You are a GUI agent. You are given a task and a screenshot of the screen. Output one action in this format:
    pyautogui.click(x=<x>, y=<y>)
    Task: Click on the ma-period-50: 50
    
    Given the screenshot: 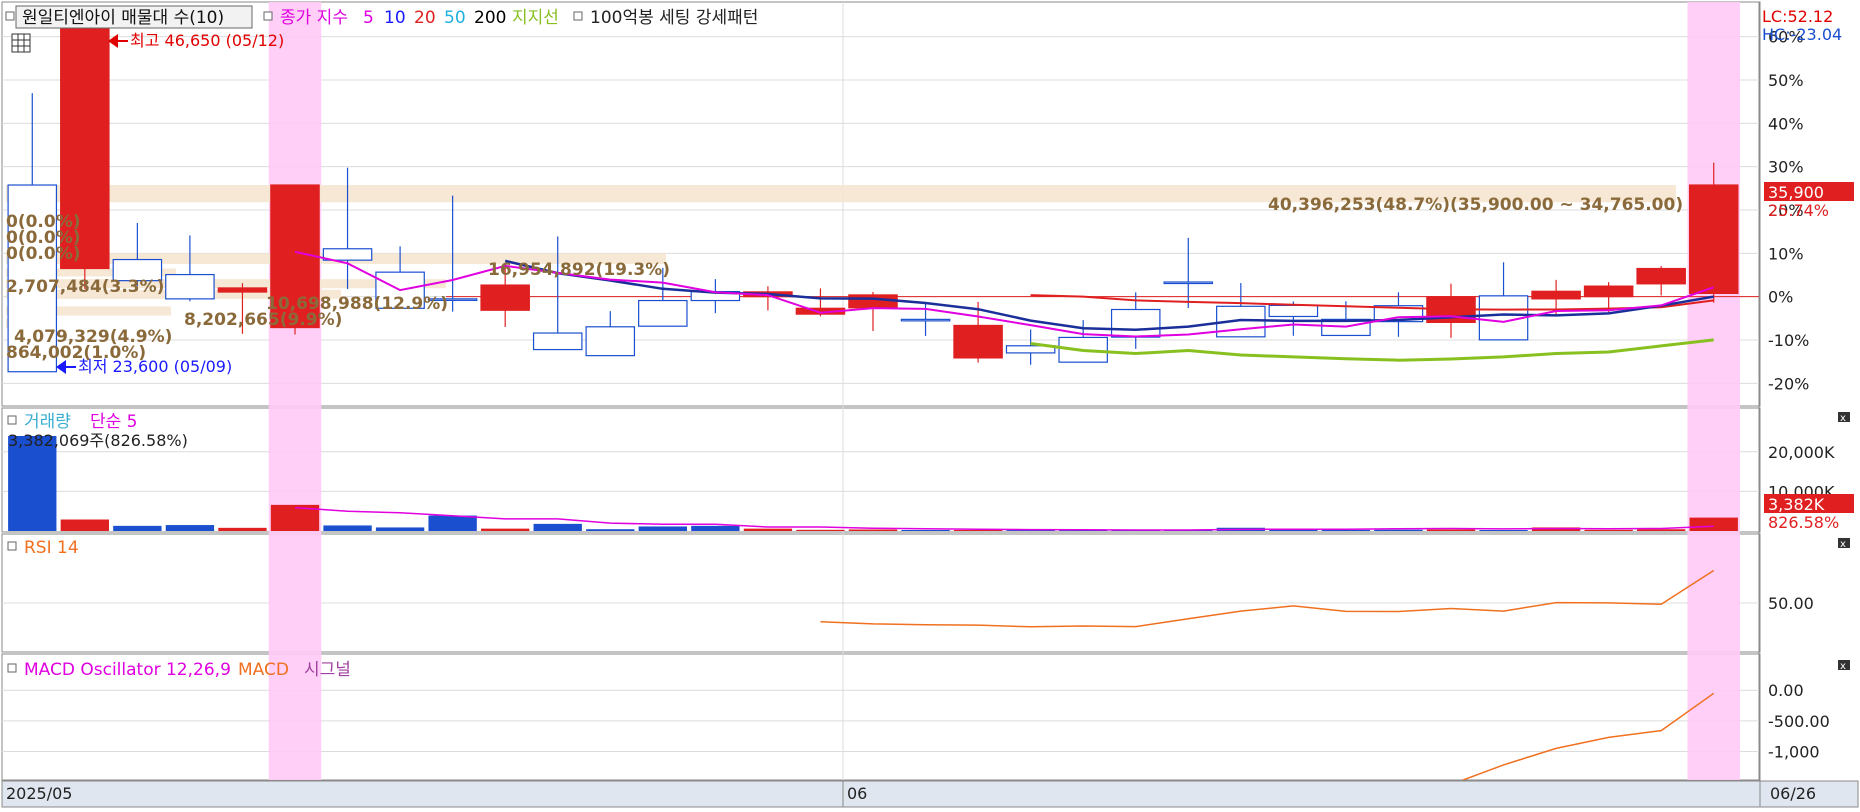 What is the action you would take?
    pyautogui.click(x=455, y=18)
    